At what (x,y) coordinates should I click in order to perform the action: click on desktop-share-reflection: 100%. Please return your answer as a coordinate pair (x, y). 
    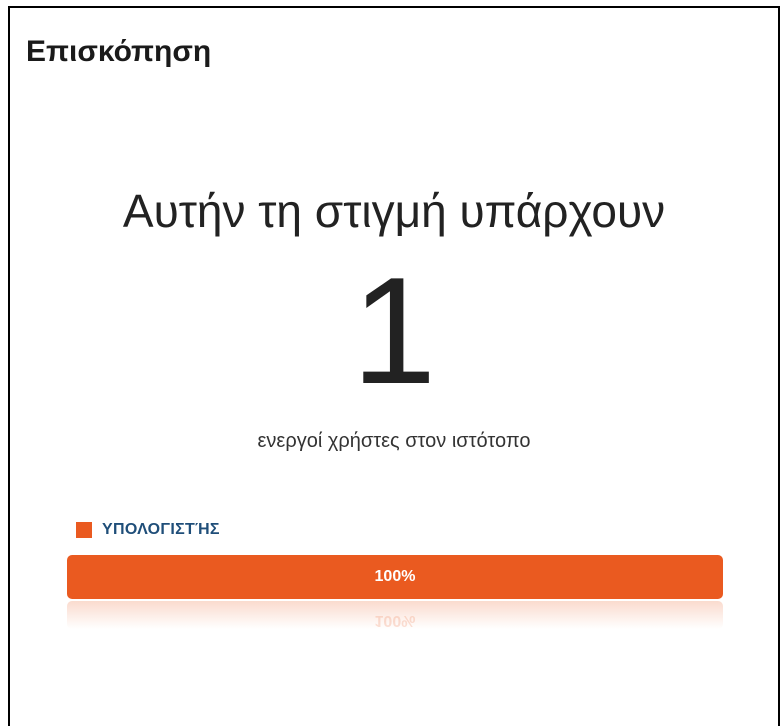
    Looking at the image, I should click on (395, 615).